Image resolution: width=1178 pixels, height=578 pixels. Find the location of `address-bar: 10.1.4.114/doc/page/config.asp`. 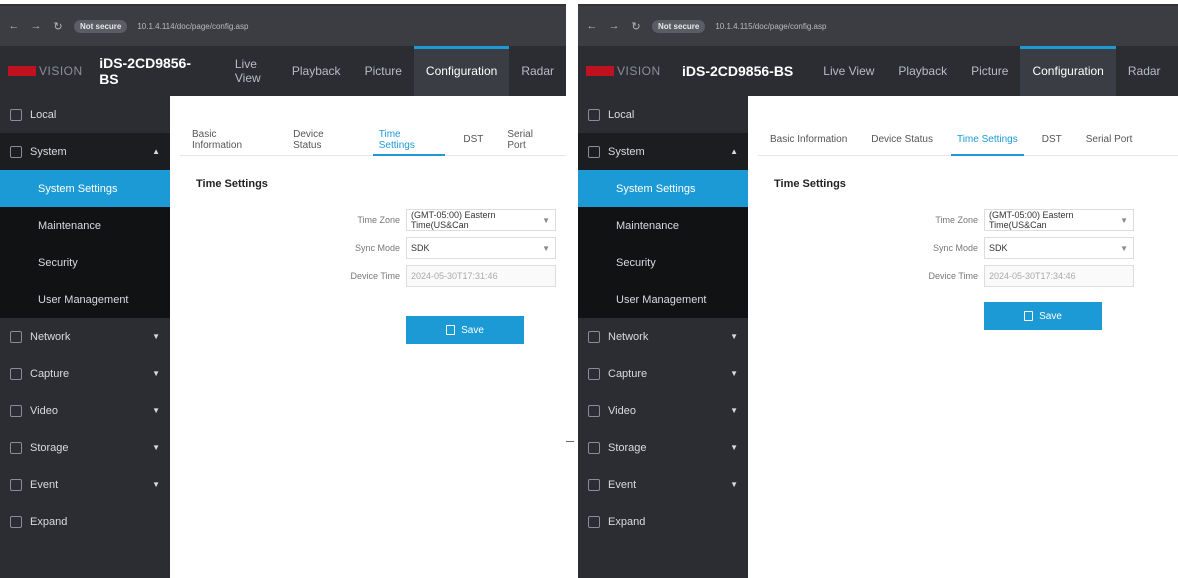

address-bar: 10.1.4.114/doc/page/config.asp is located at coordinates (192, 26).